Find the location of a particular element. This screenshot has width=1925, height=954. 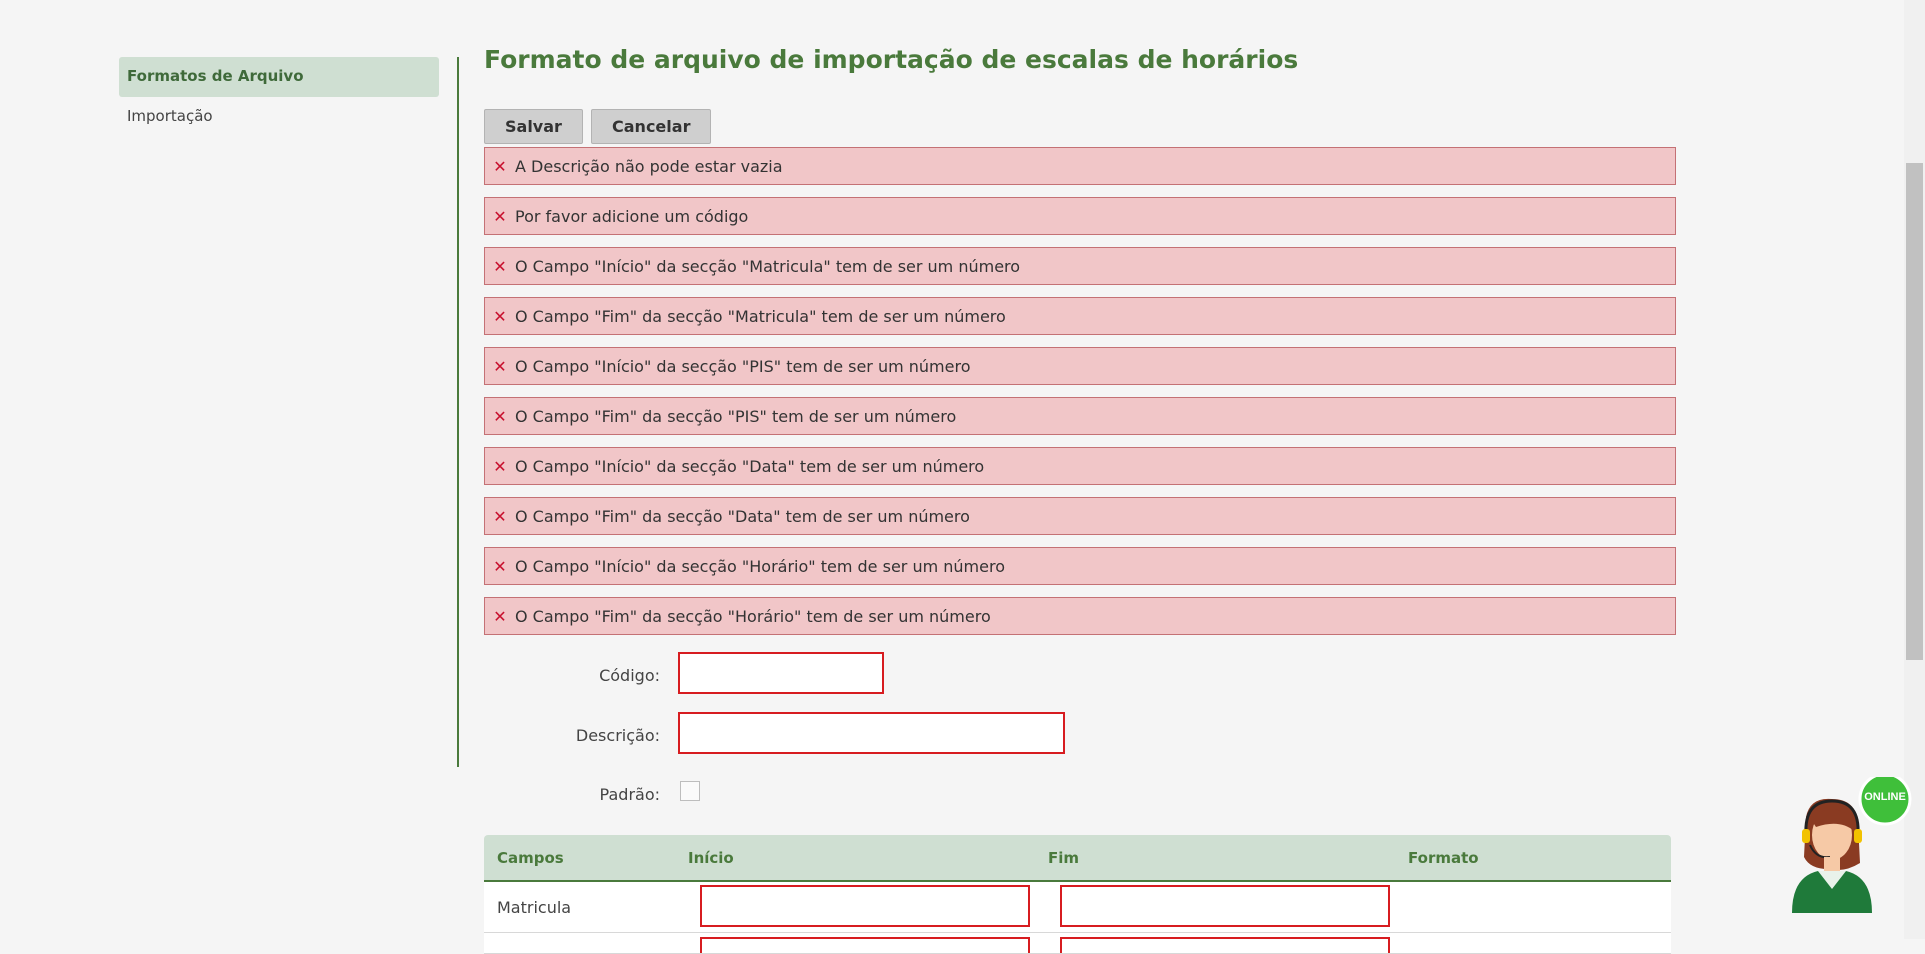

sidebar: Formatos de Arquivo Importação is located at coordinates (279, 97).